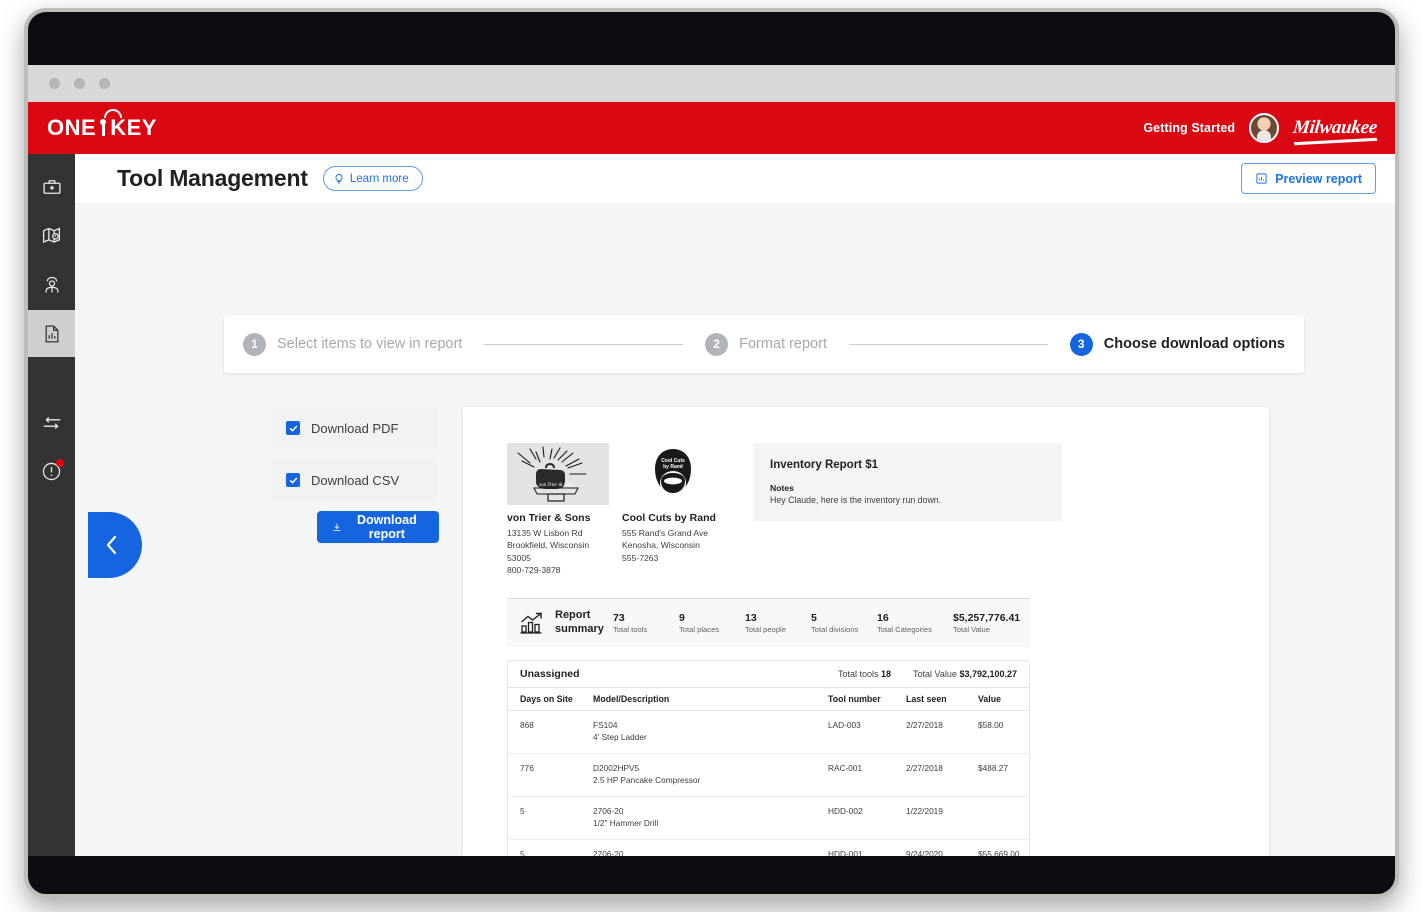  What do you see at coordinates (104, 83) in the screenshot?
I see `window-maximize-dot` at bounding box center [104, 83].